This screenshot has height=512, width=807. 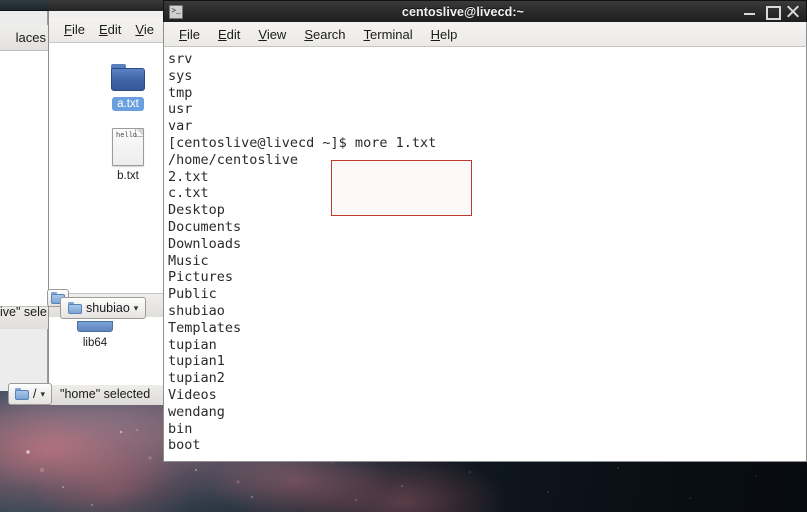 What do you see at coordinates (201, 277) in the screenshot?
I see `terminal-line: Pictures` at bounding box center [201, 277].